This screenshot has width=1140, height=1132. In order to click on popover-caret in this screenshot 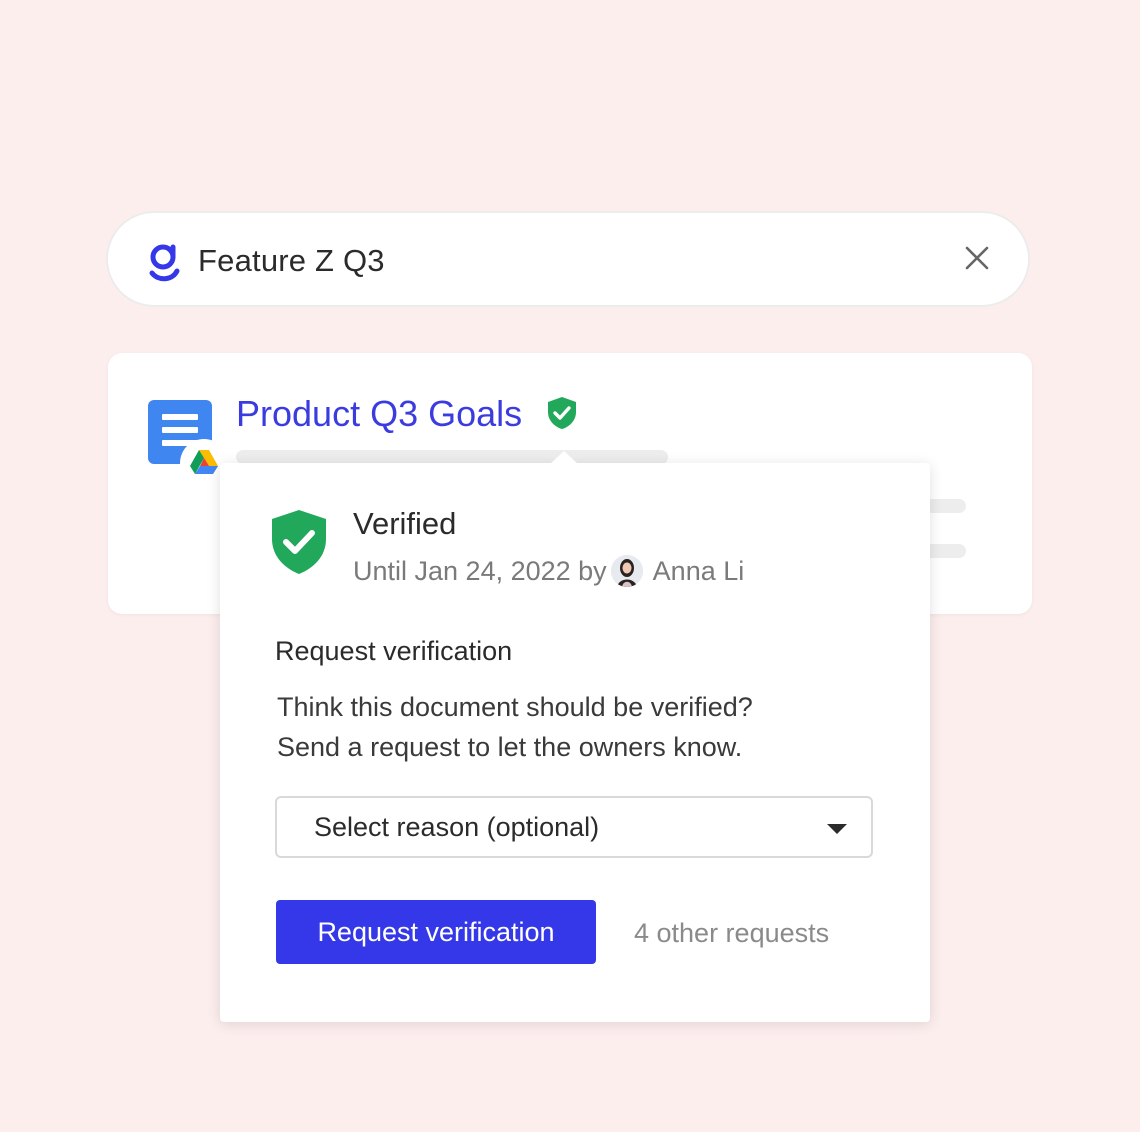, I will do `click(564, 457)`.